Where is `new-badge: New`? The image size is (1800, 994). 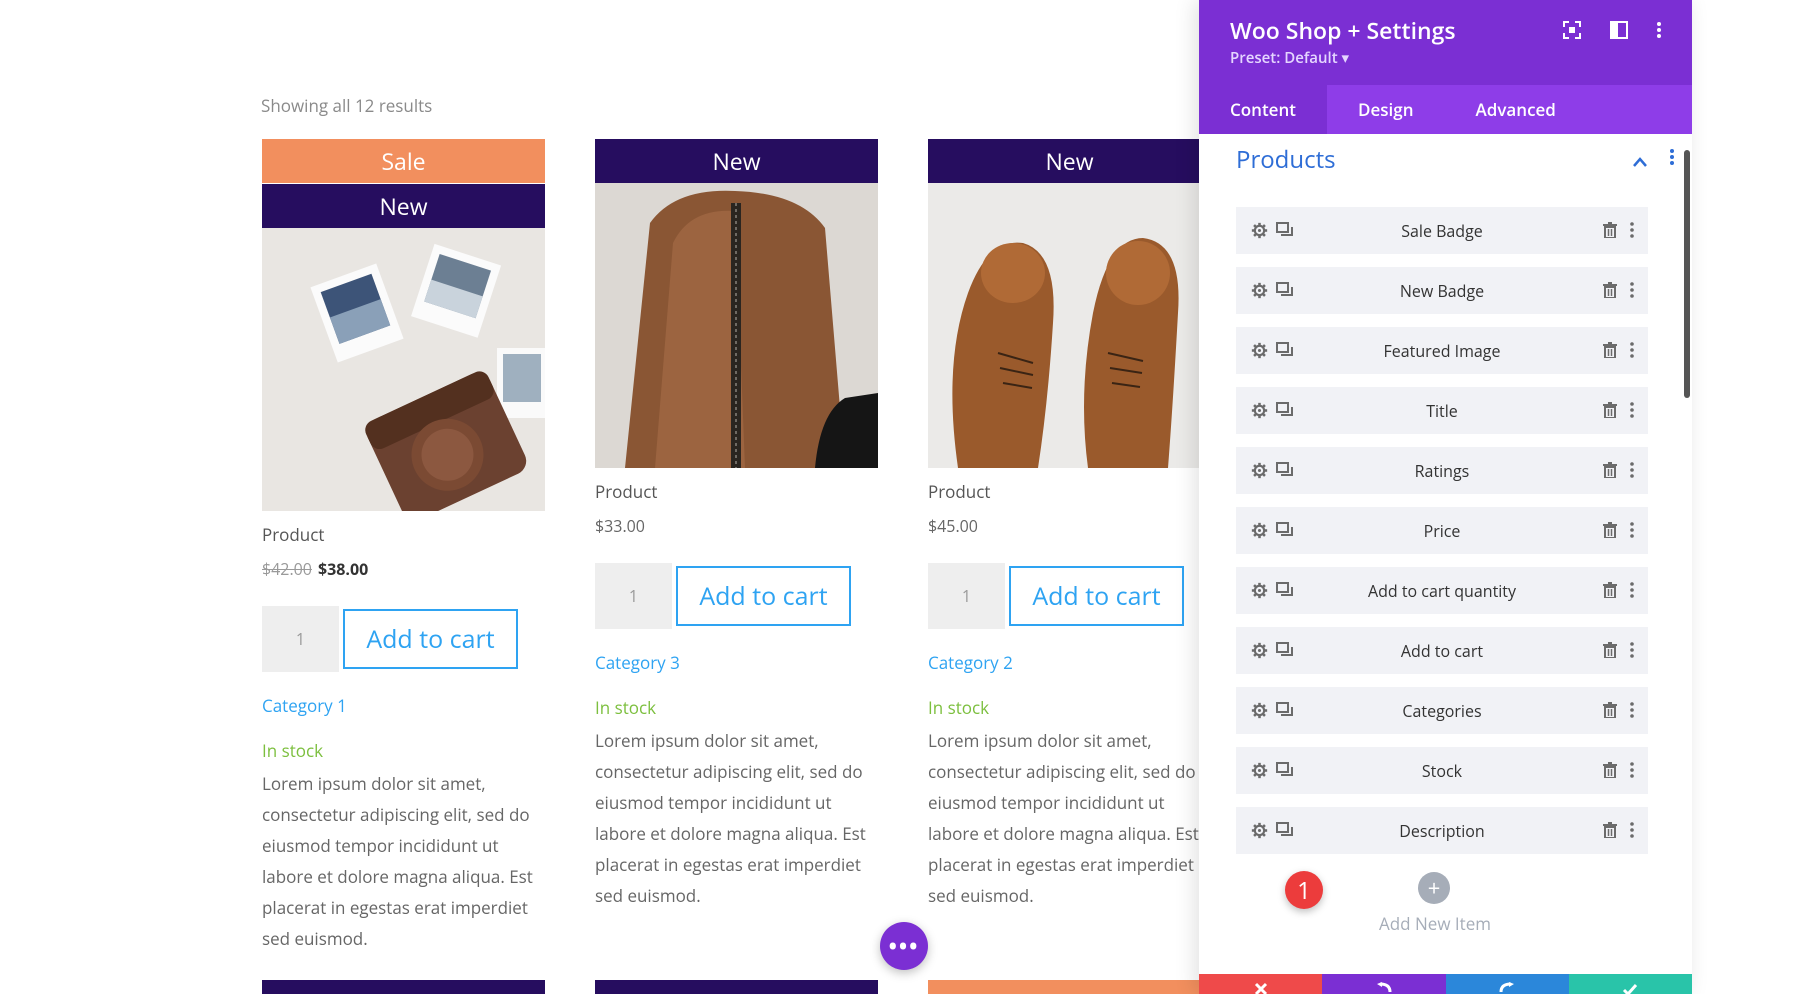 new-badge: New is located at coordinates (736, 161).